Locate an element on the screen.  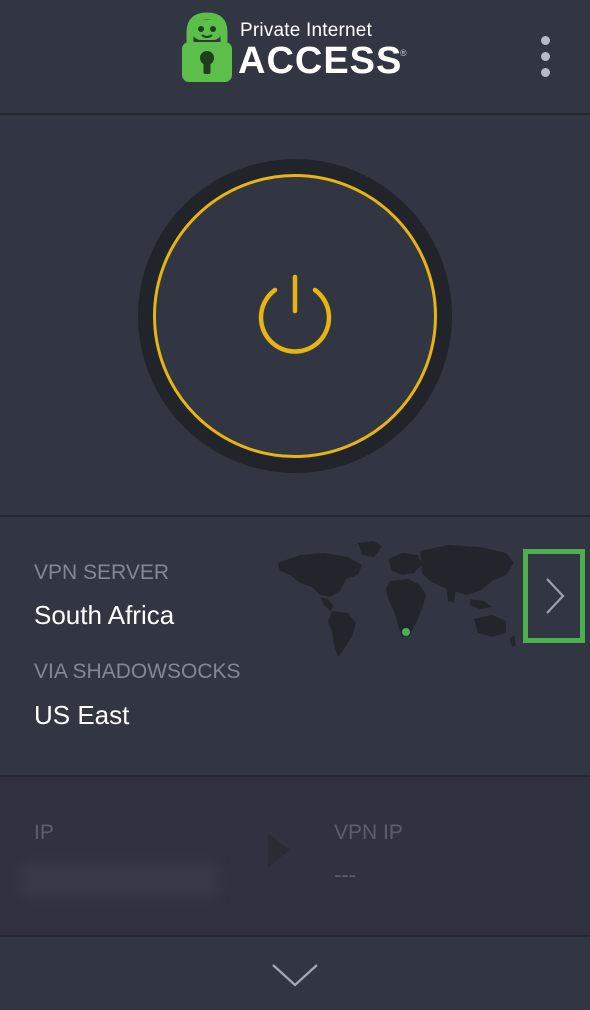
power-icon is located at coordinates (295, 314).